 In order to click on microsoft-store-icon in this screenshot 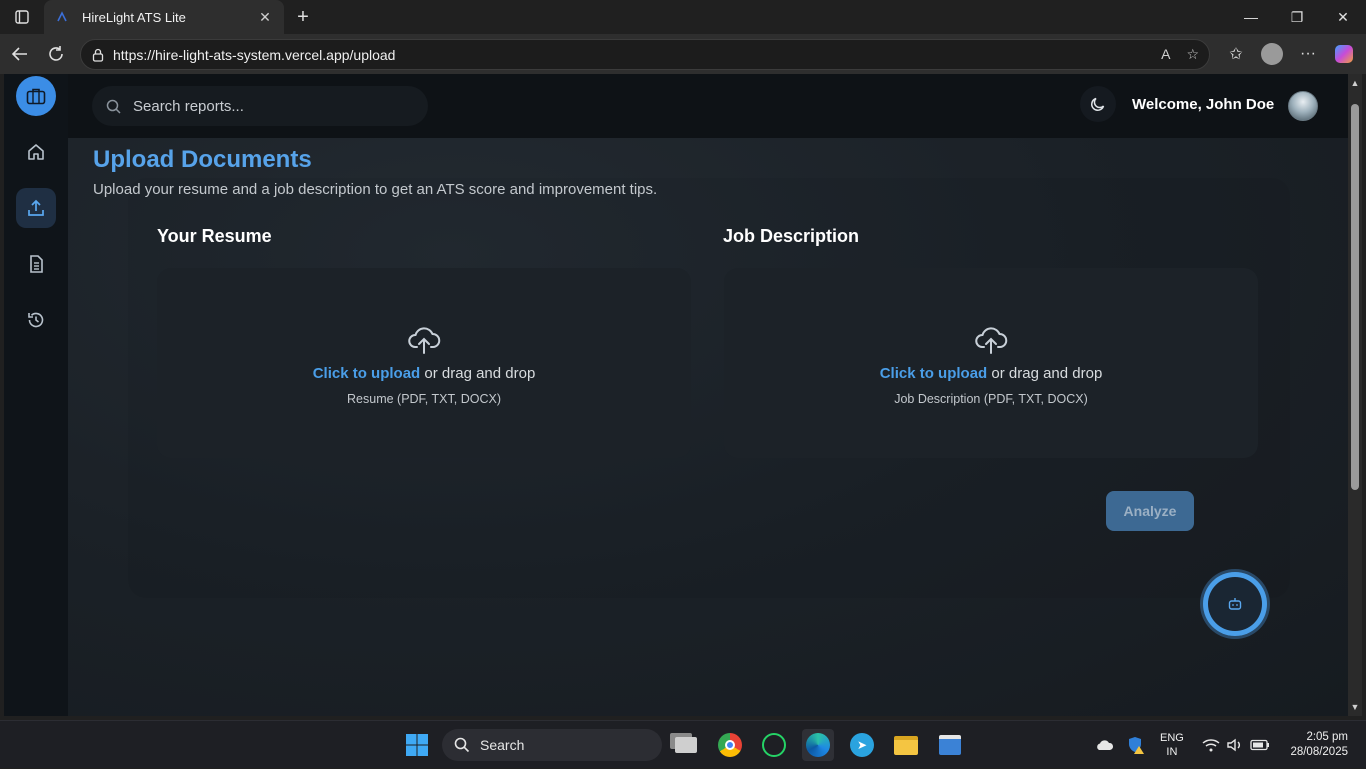, I will do `click(950, 745)`.